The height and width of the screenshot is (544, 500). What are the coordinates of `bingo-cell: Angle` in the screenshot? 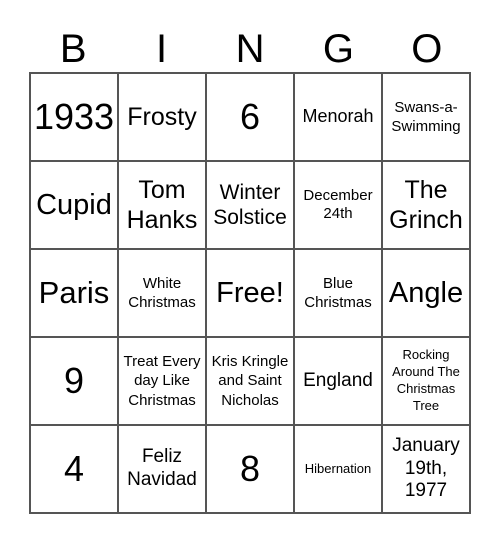 It's located at (426, 293).